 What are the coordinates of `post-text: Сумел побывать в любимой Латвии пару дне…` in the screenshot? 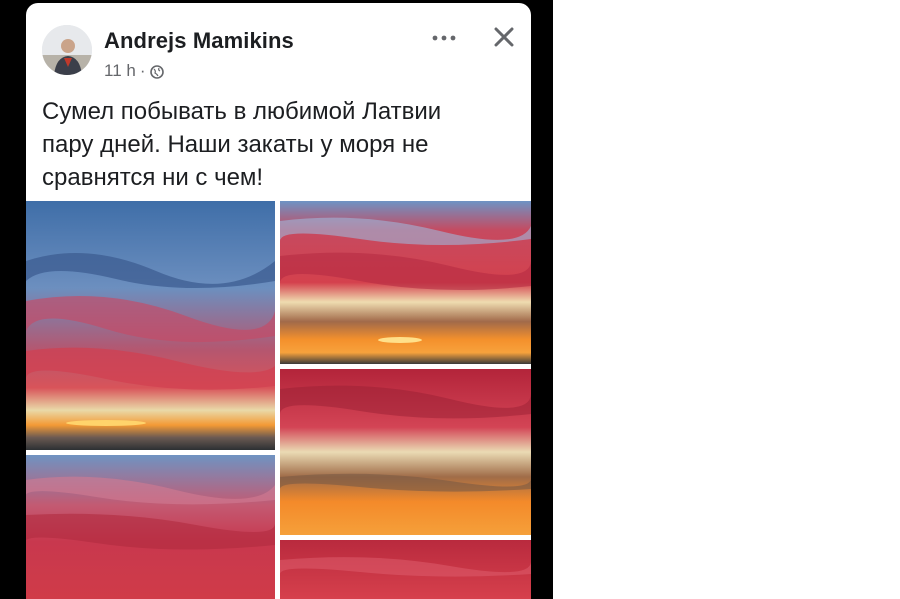 It's located at (277, 144).